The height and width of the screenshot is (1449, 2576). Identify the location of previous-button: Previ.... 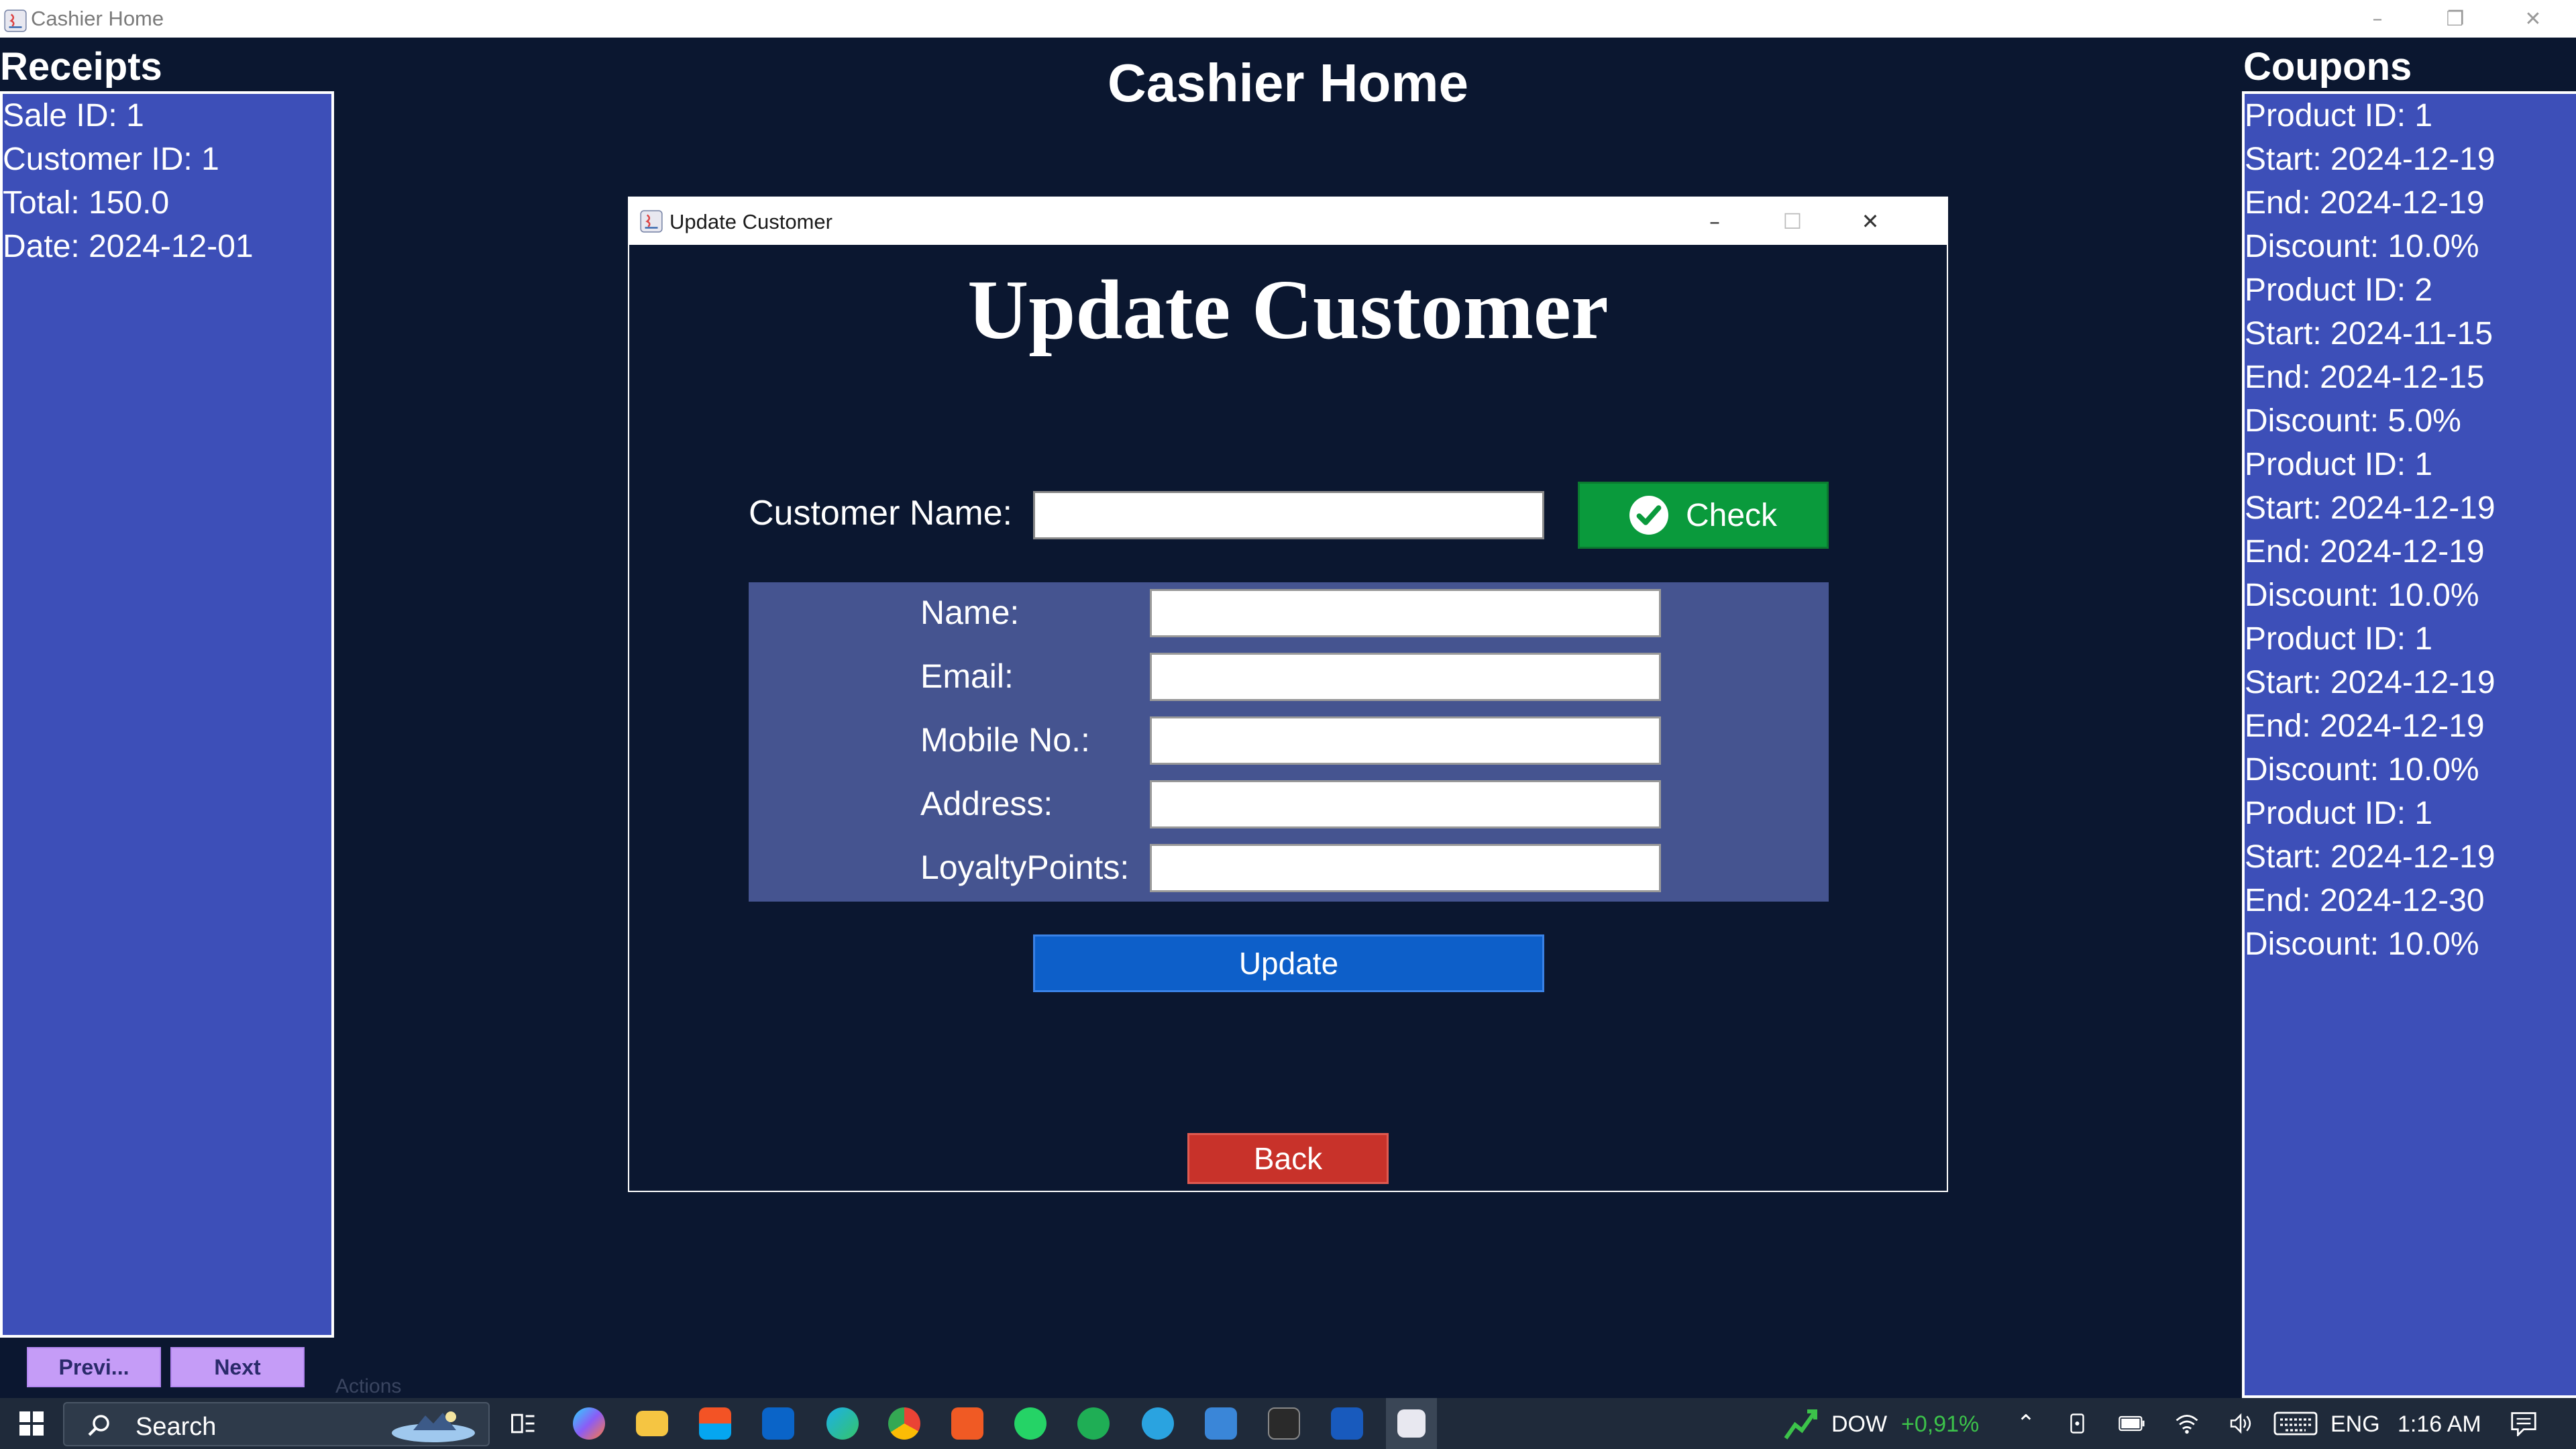
(94, 1367).